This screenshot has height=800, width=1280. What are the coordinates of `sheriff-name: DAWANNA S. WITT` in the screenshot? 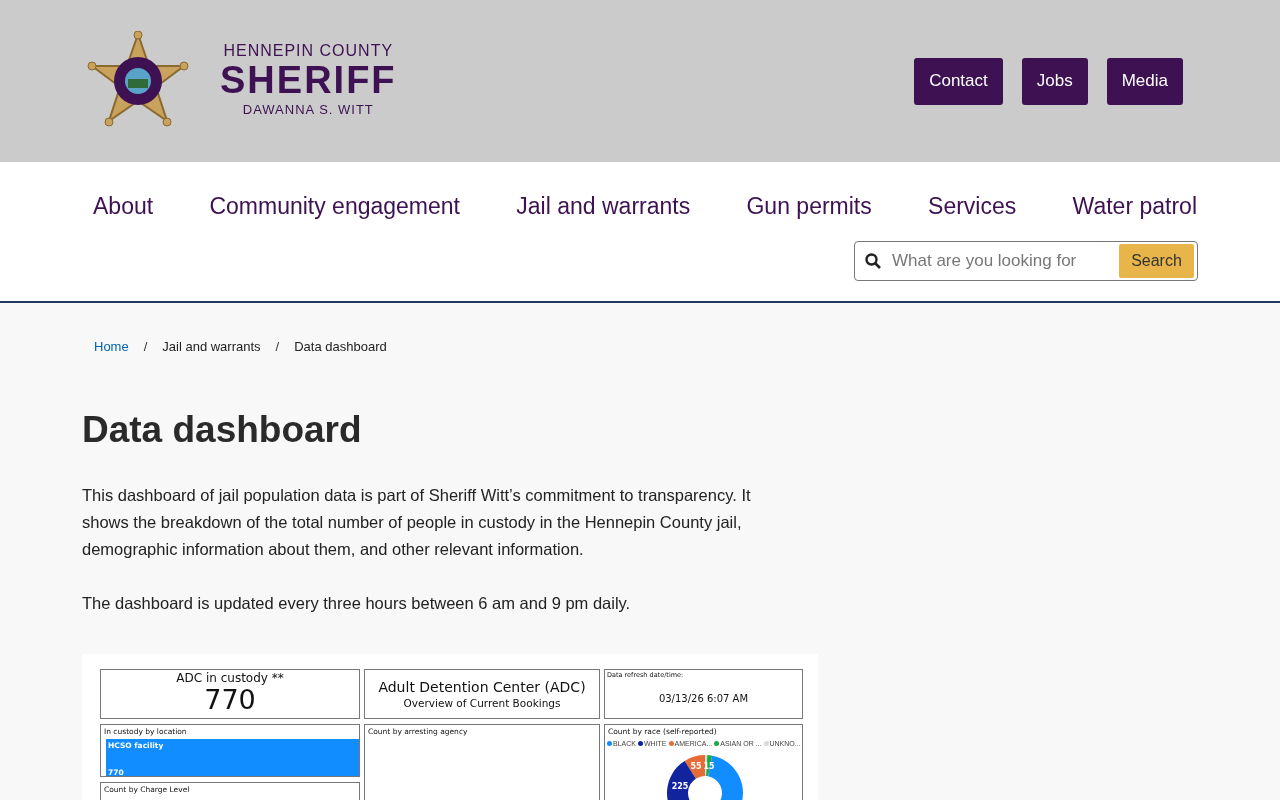 It's located at (308, 110).